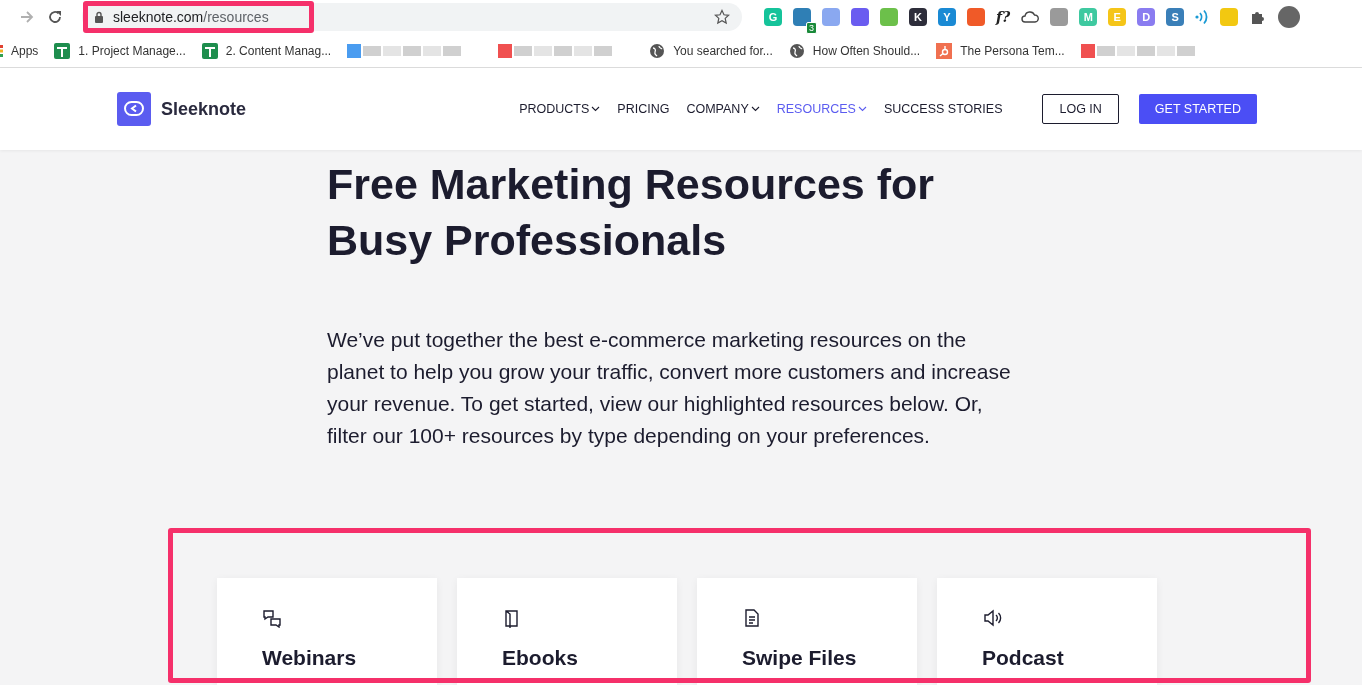 This screenshot has width=1362, height=685. Describe the element at coordinates (1175, 17) in the screenshot. I see `extension-icon: S` at that location.